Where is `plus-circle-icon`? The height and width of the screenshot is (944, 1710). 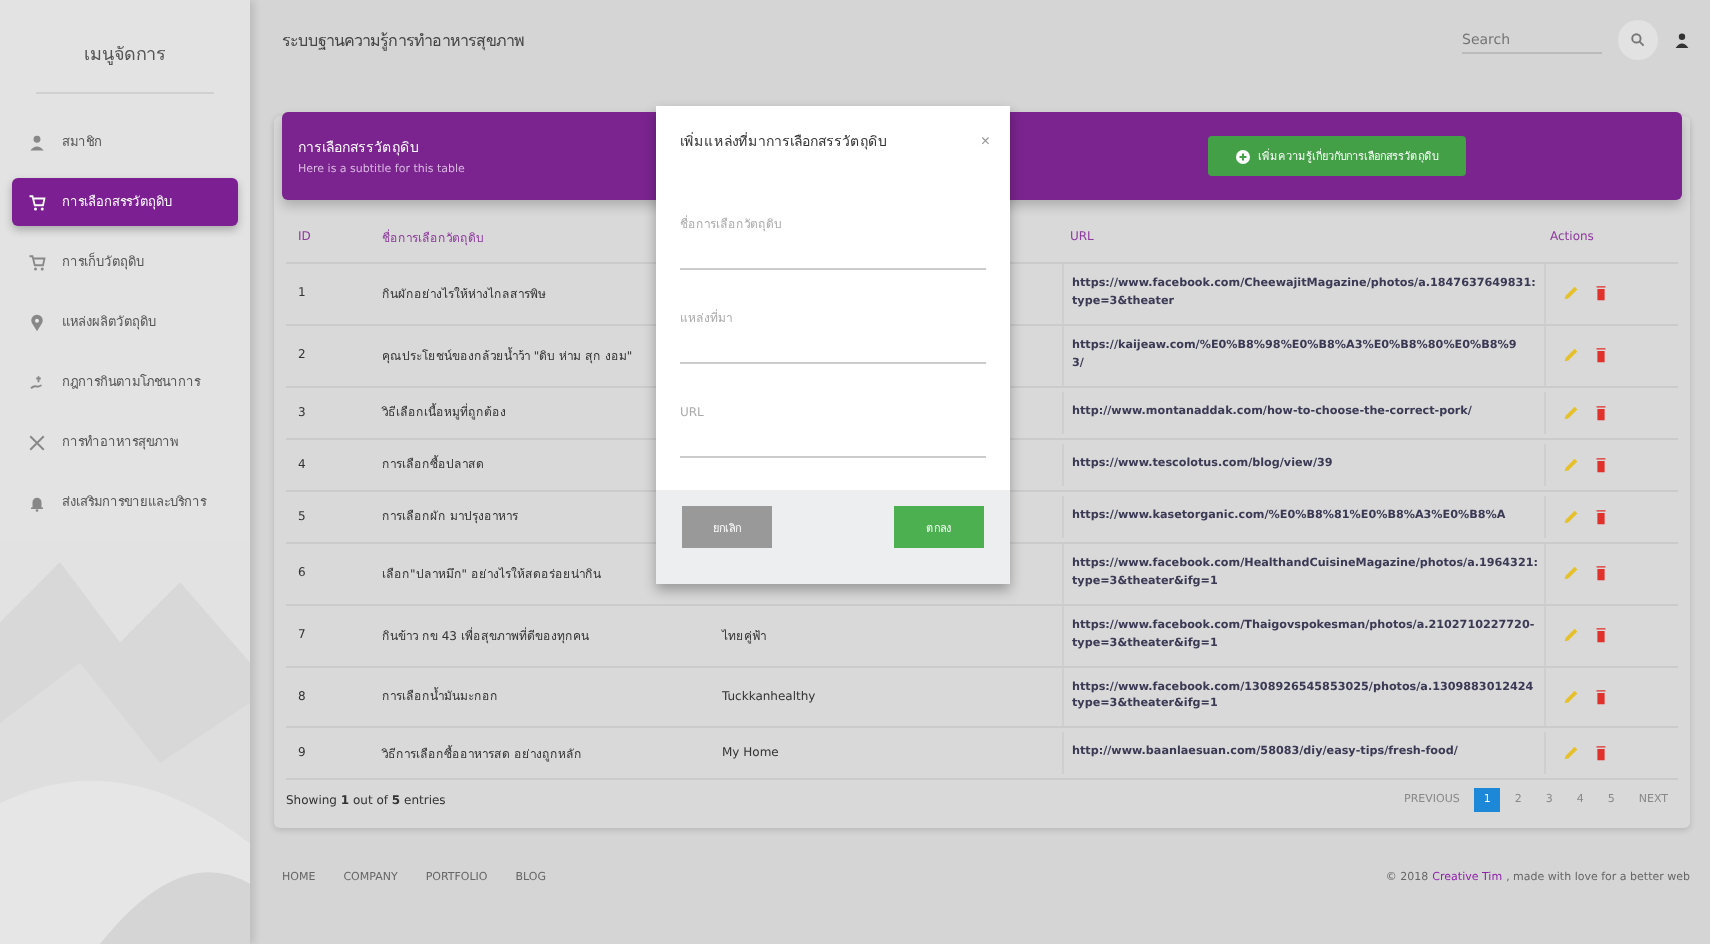
plus-circle-icon is located at coordinates (1243, 156).